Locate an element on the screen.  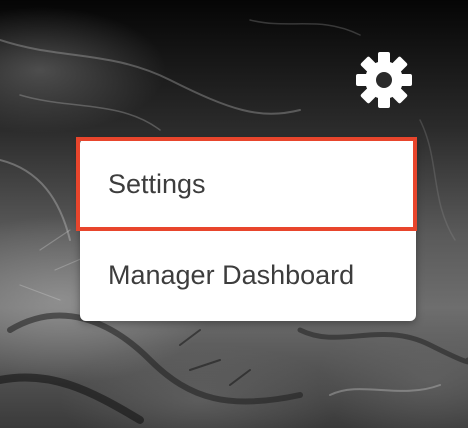
gear-icon is located at coordinates (384, 80).